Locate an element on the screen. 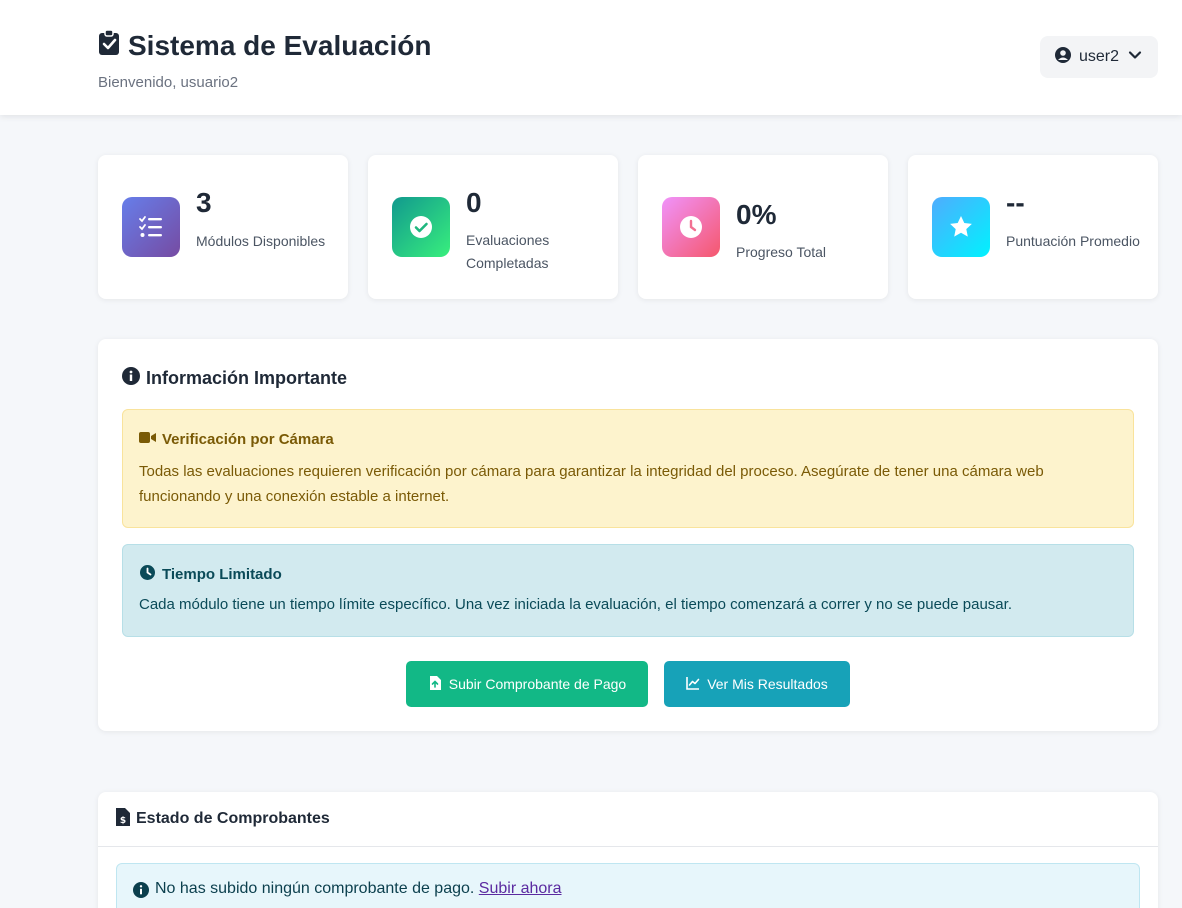 This screenshot has height=908, width=1182. stat-card-progress: 0% Progreso Total is located at coordinates (763, 227).